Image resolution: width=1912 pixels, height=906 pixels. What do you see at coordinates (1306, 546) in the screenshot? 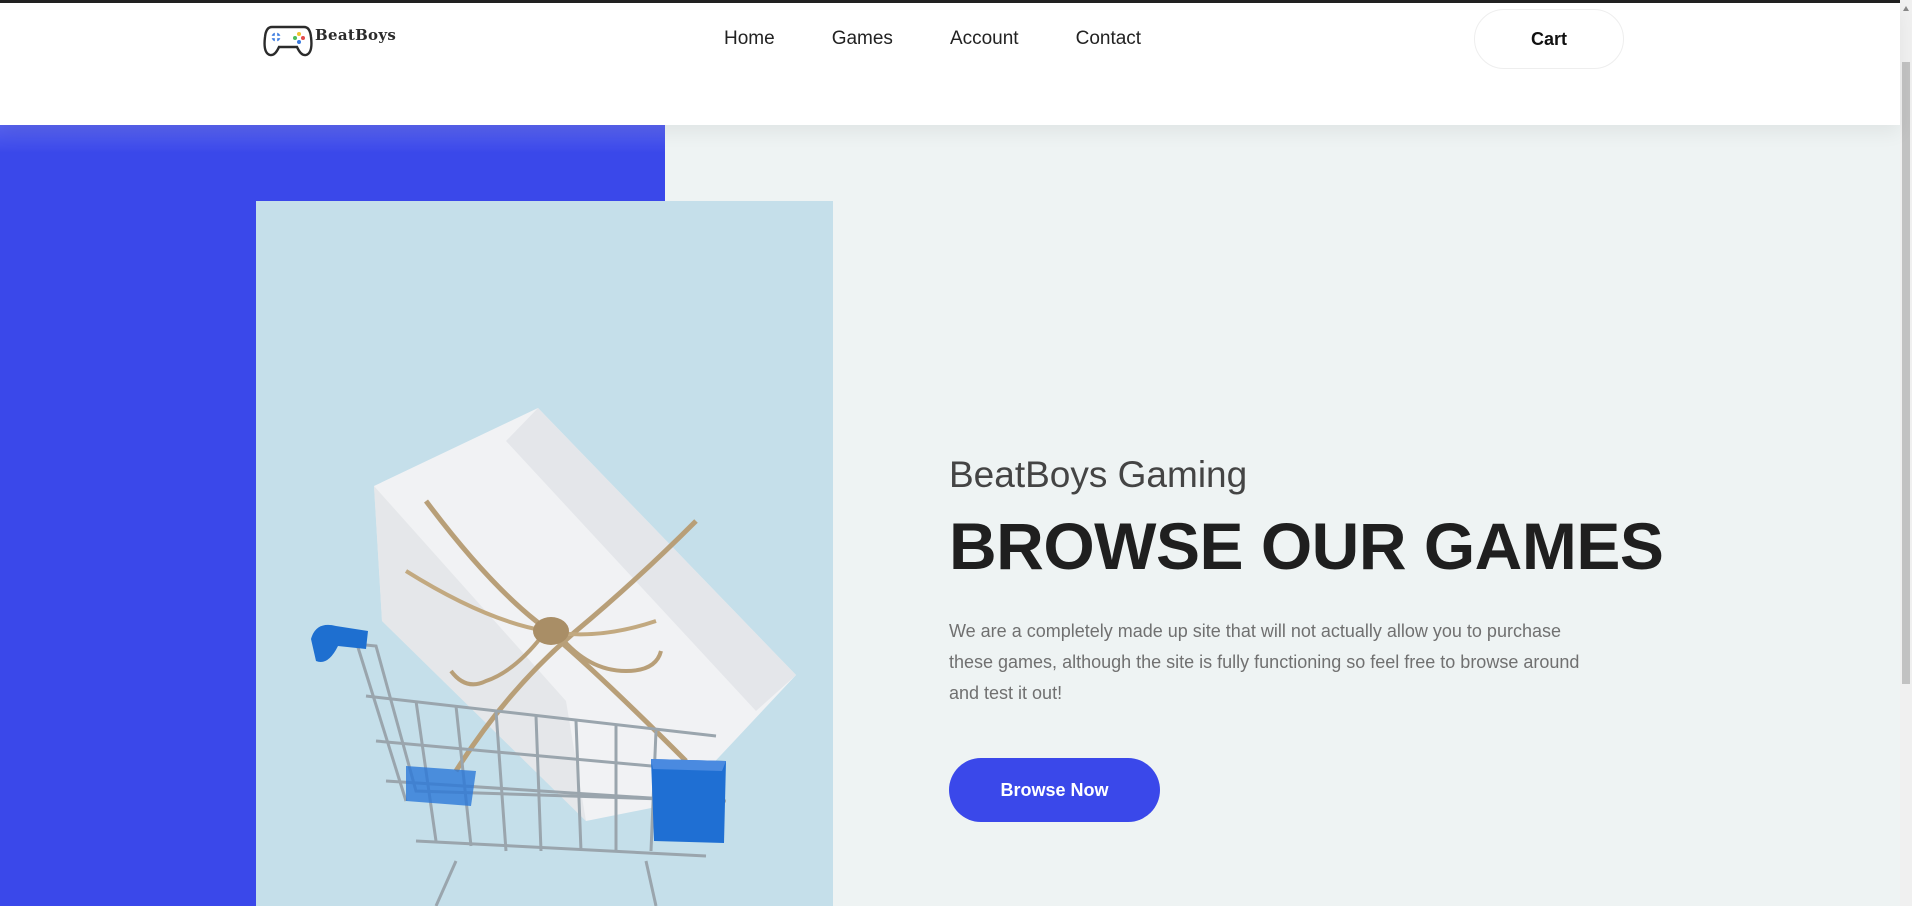
I see `hero-title: BROWSE OUR GAMES` at bounding box center [1306, 546].